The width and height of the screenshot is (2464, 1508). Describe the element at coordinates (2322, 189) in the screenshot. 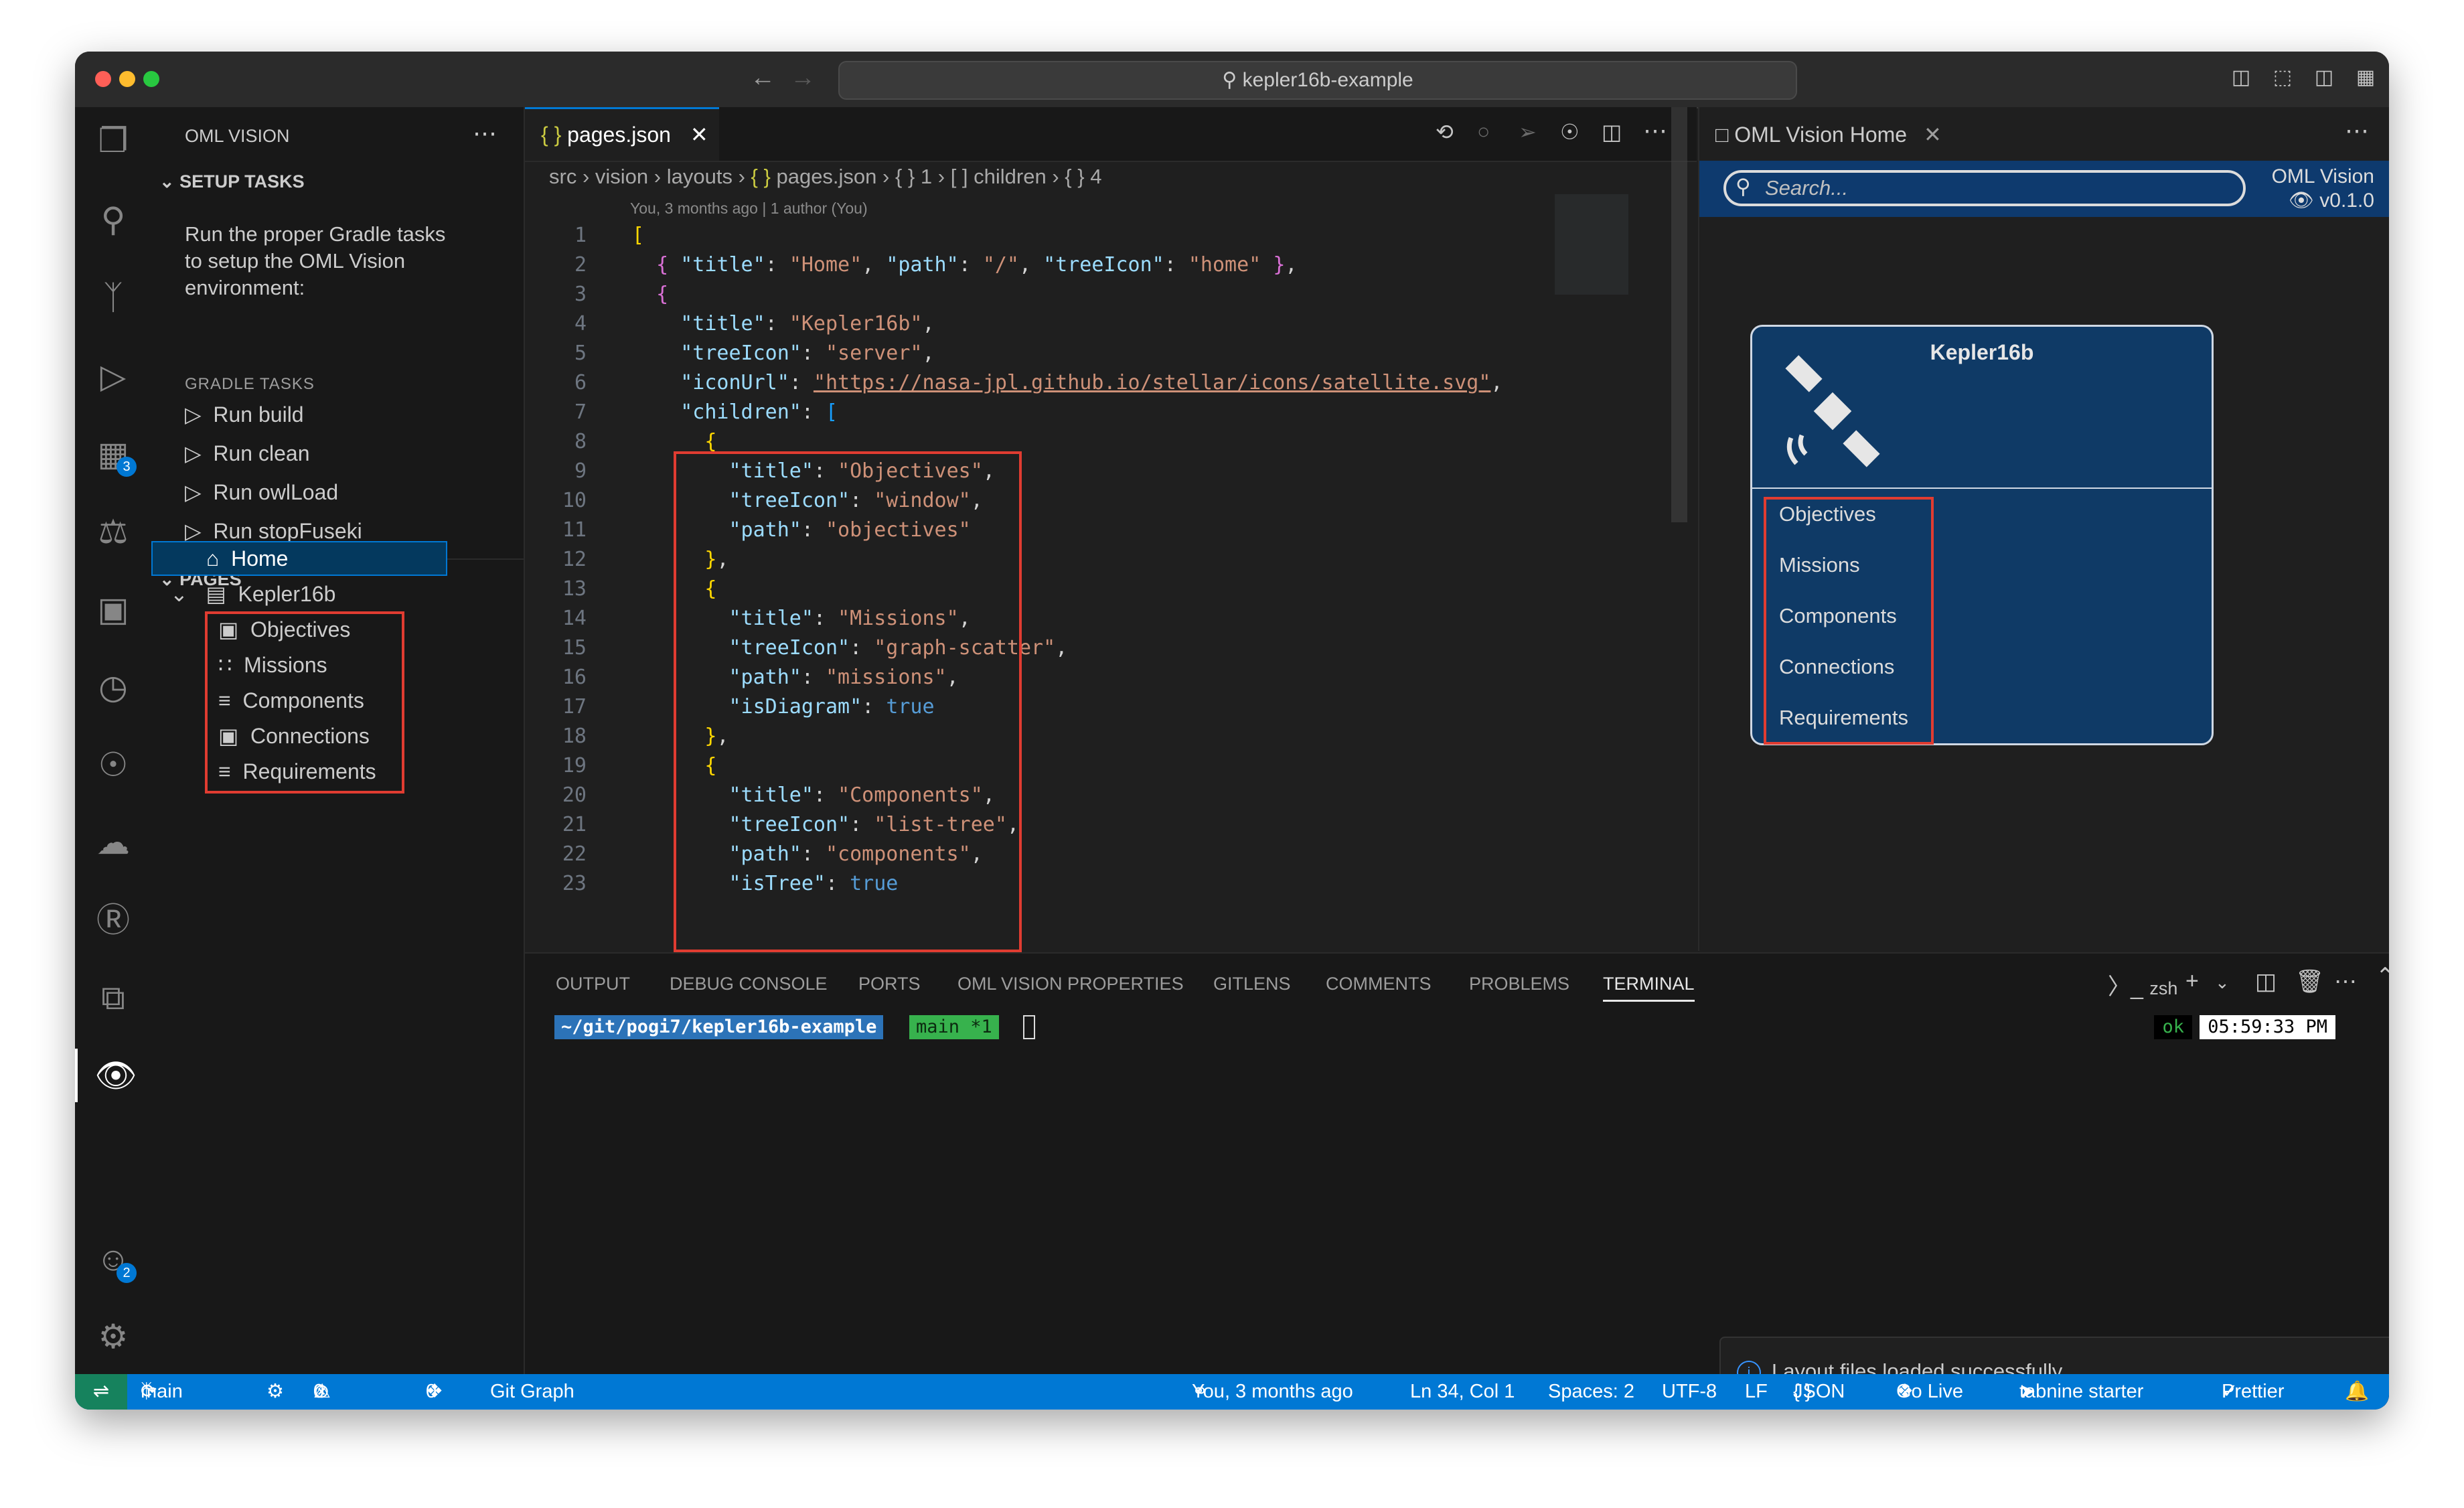

I see `version-info: OML Vision 👁 v0.1.0` at that location.